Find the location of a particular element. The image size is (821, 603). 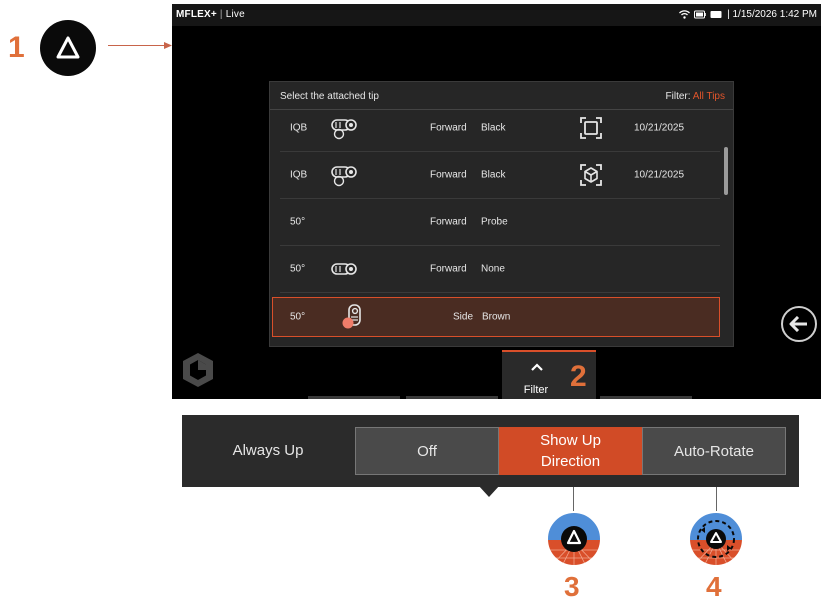

option-off-label: Off is located at coordinates (427, 451).